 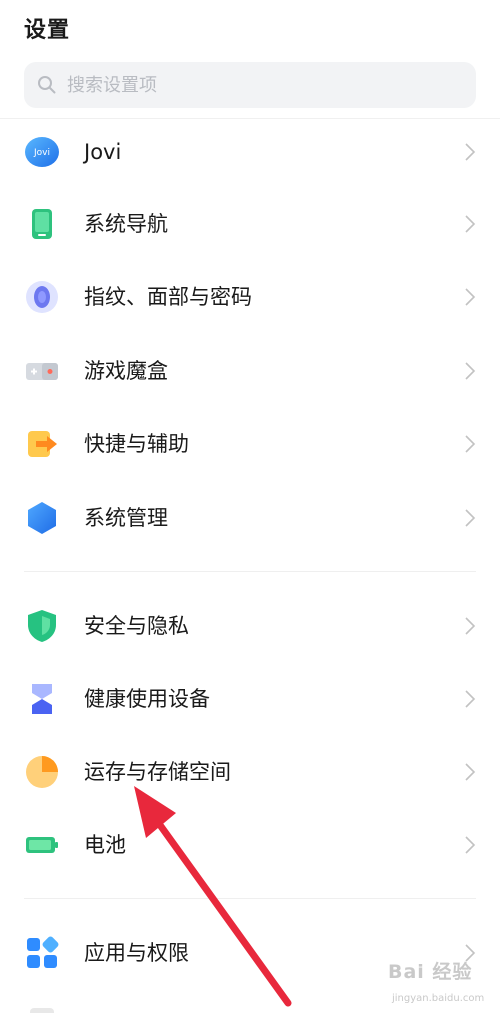 What do you see at coordinates (250, 224) in the screenshot?
I see `settings-item-system-navigation: 系统导航` at bounding box center [250, 224].